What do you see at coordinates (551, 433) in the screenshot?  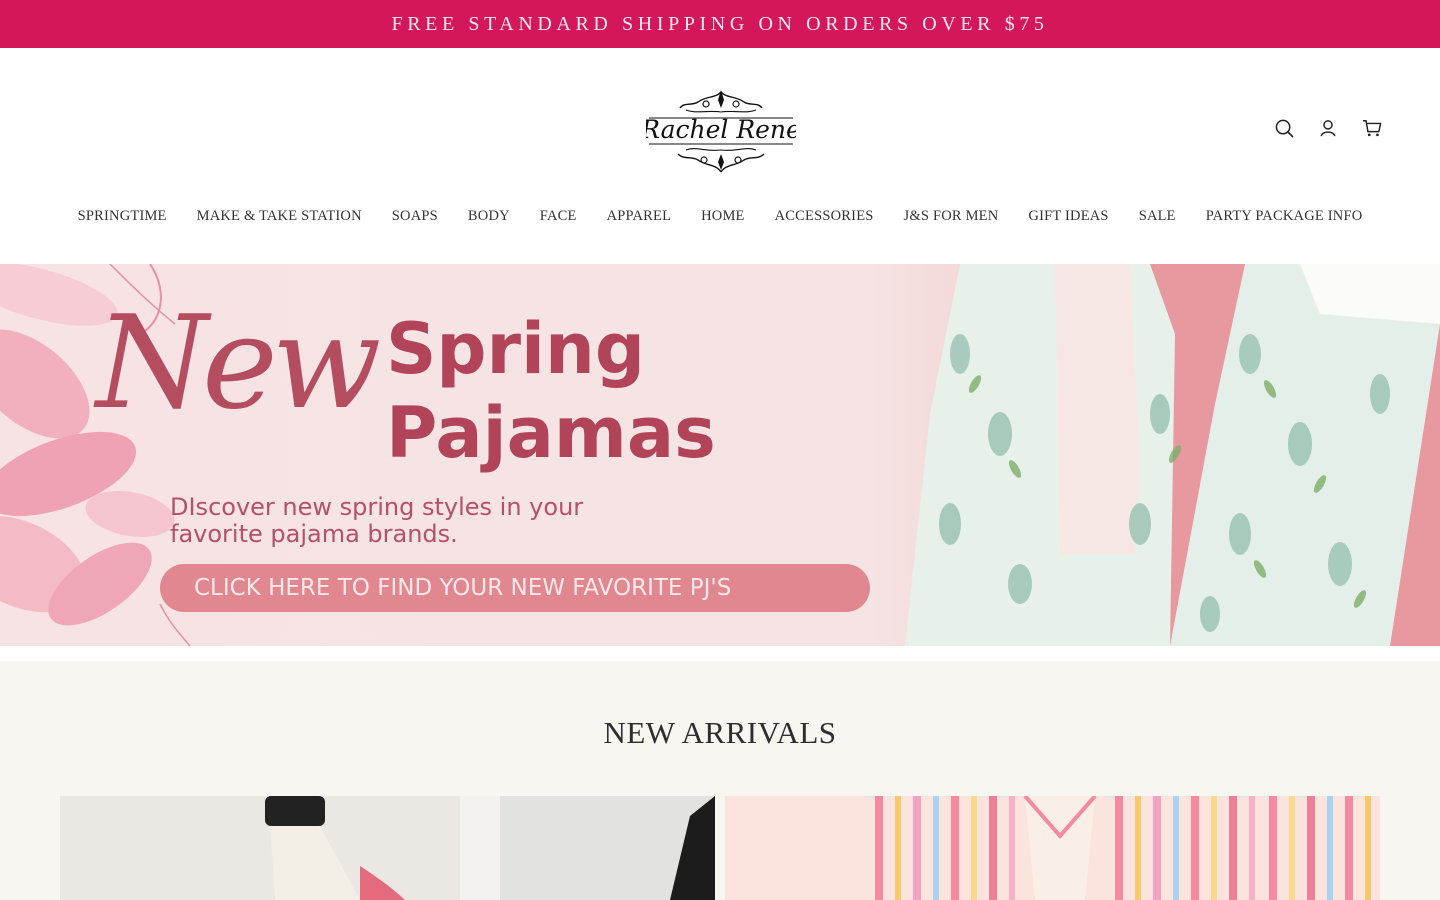 I see `hero-title-line2: Pajamas` at bounding box center [551, 433].